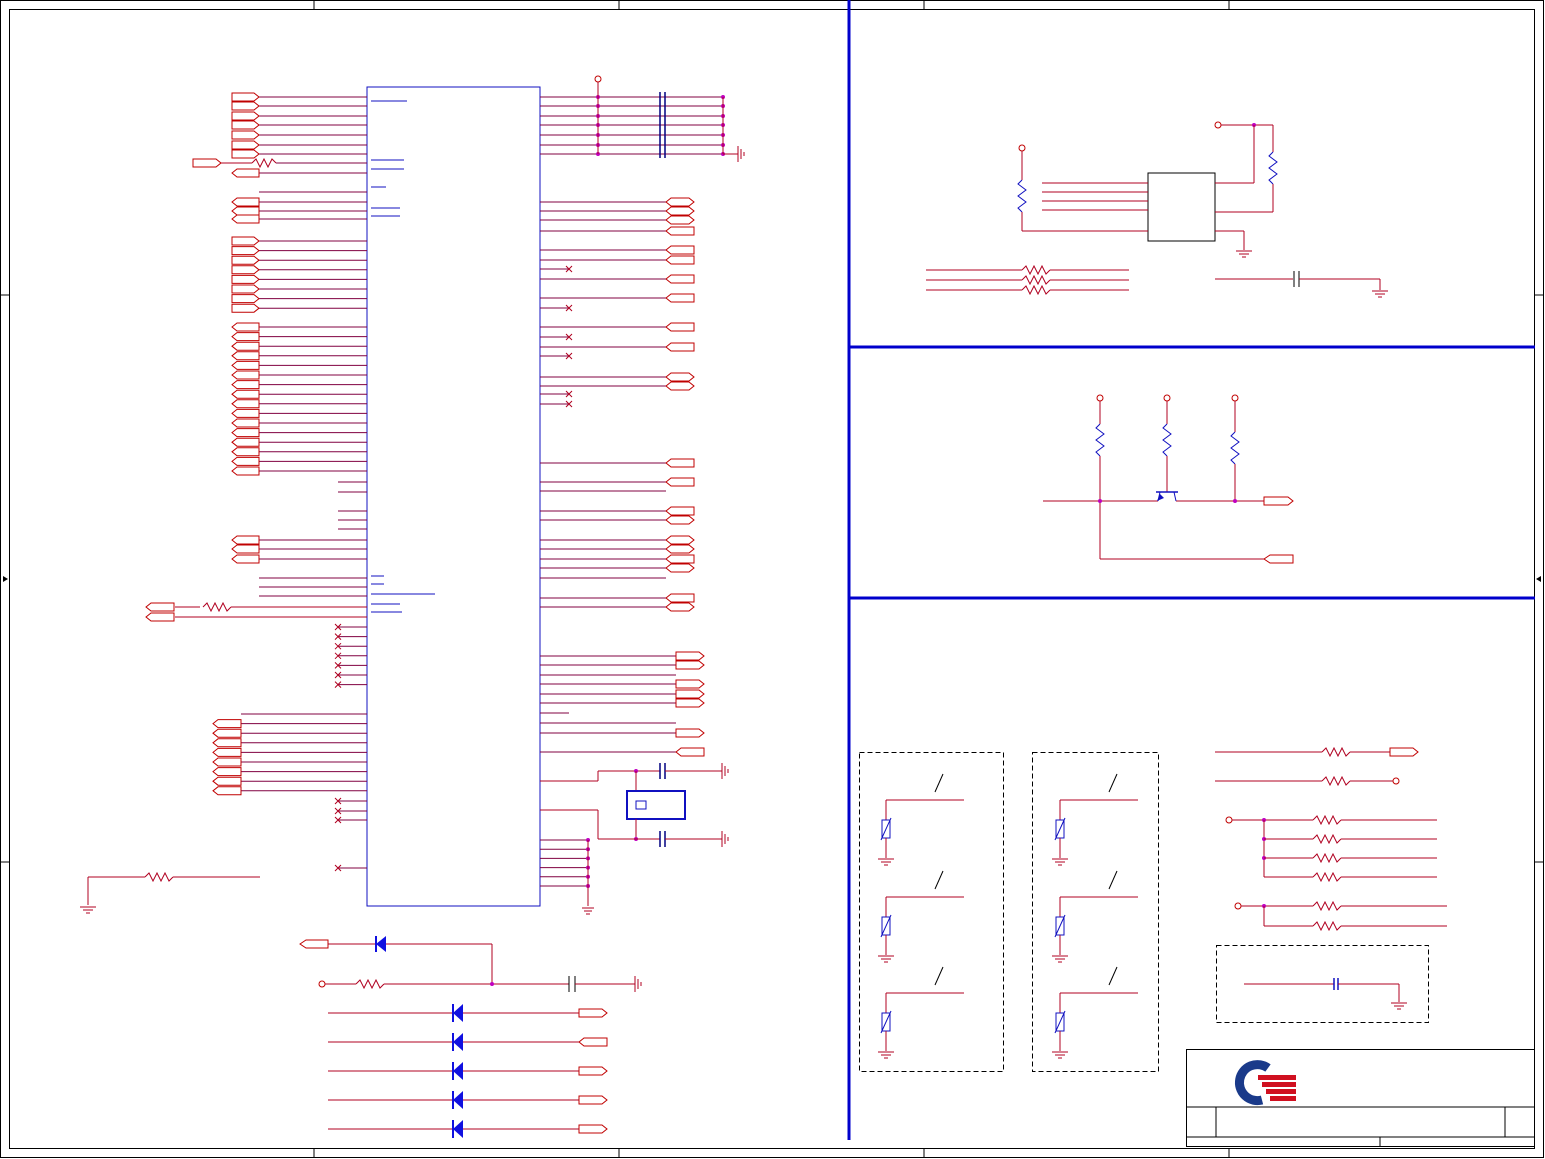  What do you see at coordinates (741, 154) in the screenshot?
I see `ground-symbol` at bounding box center [741, 154].